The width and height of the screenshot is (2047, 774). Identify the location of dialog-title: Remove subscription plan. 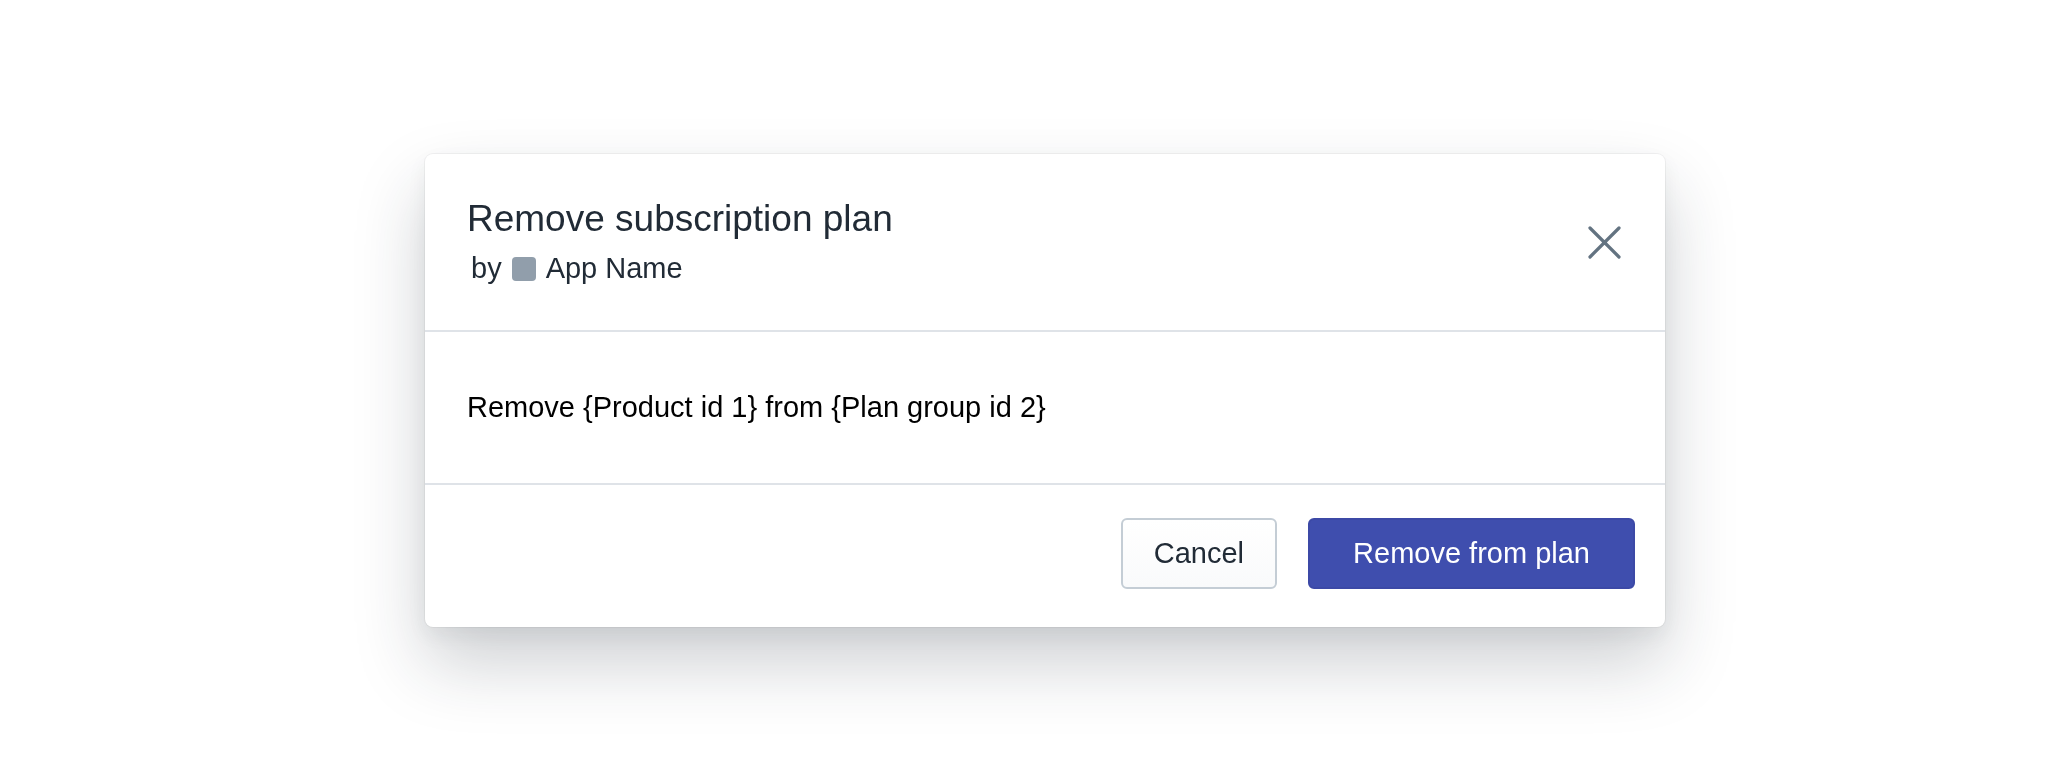
(680, 219).